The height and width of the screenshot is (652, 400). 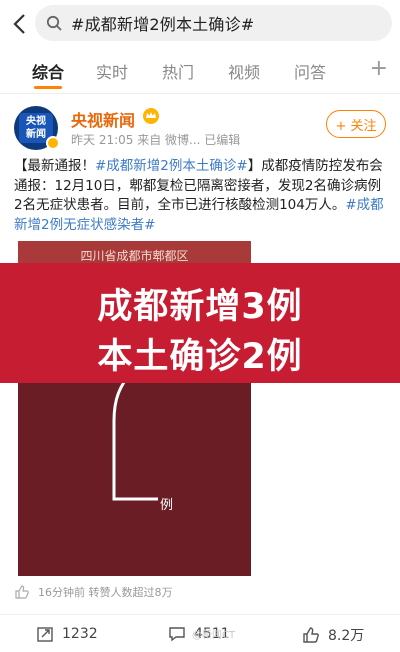 What do you see at coordinates (167, 505) in the screenshot?
I see `image-unit: 例` at bounding box center [167, 505].